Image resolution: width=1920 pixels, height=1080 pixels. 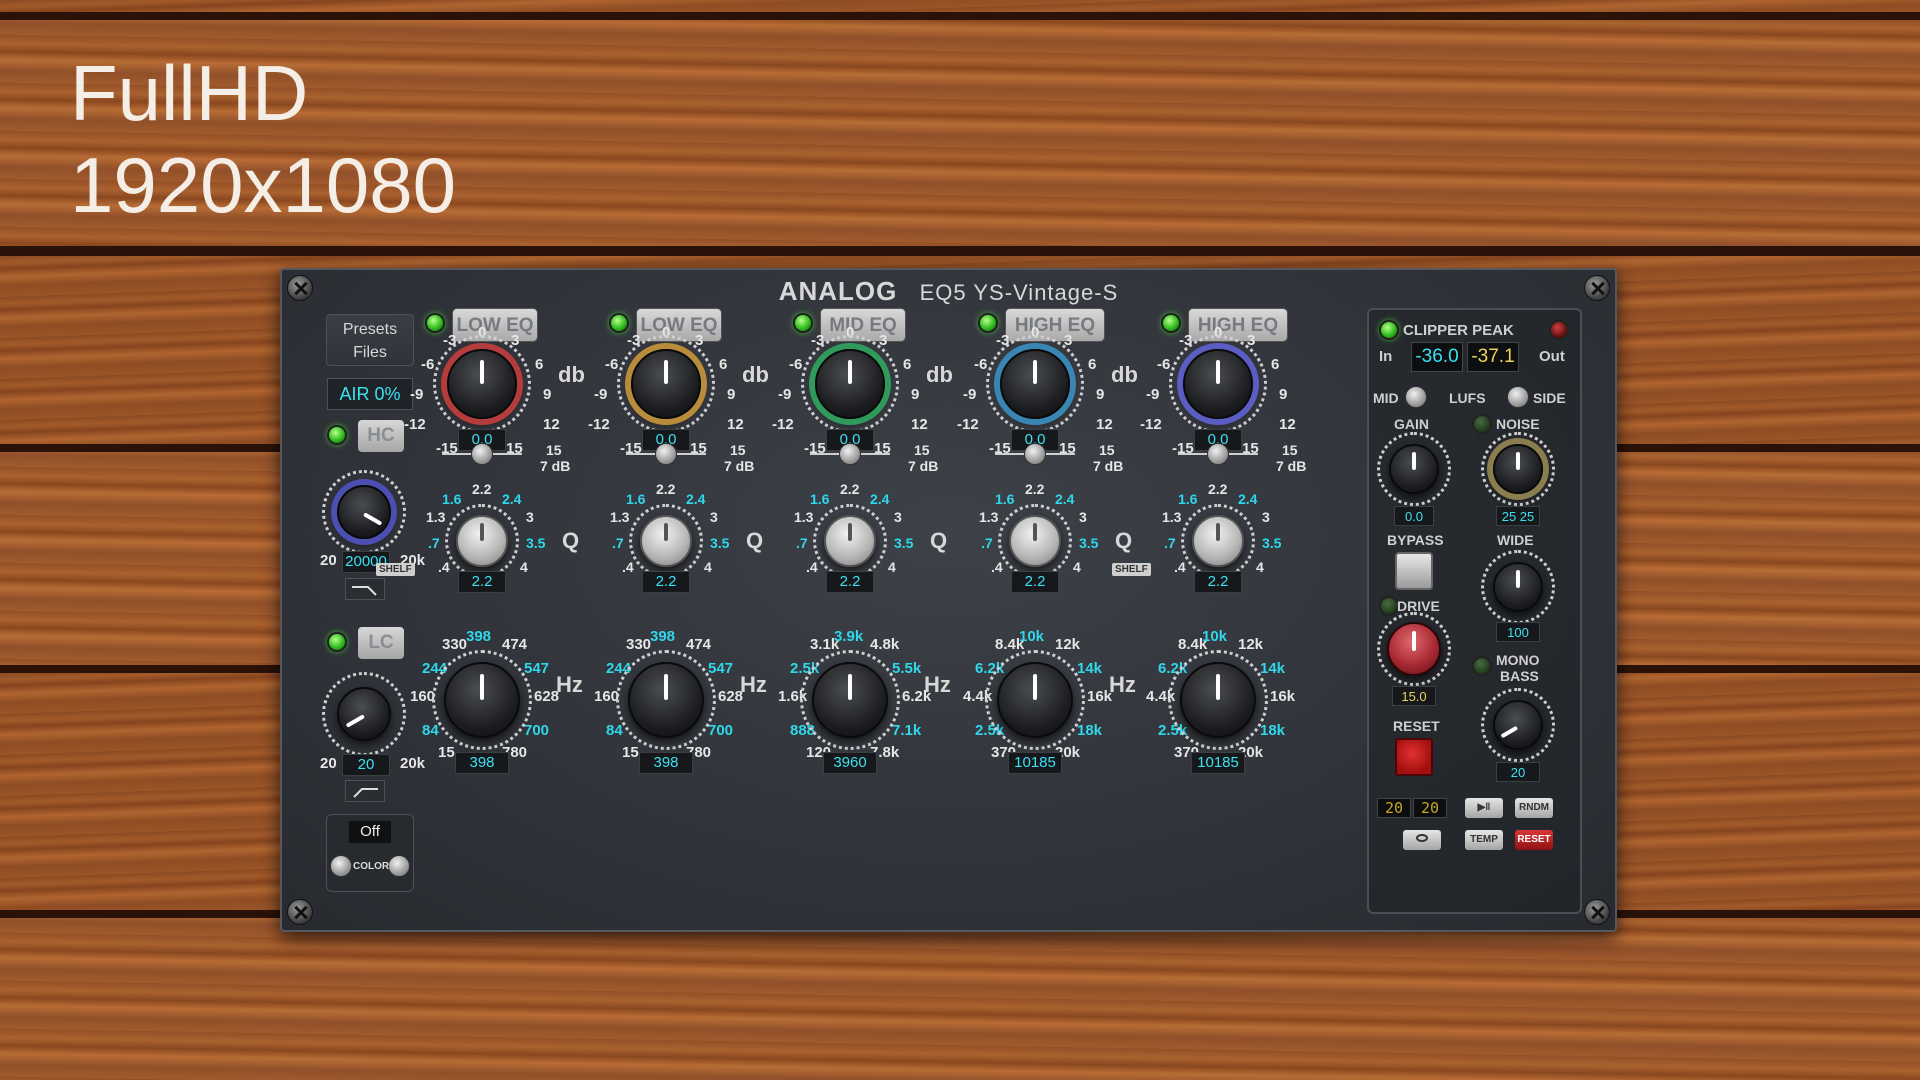 What do you see at coordinates (482, 763) in the screenshot?
I see `band-1-freq-value: 398` at bounding box center [482, 763].